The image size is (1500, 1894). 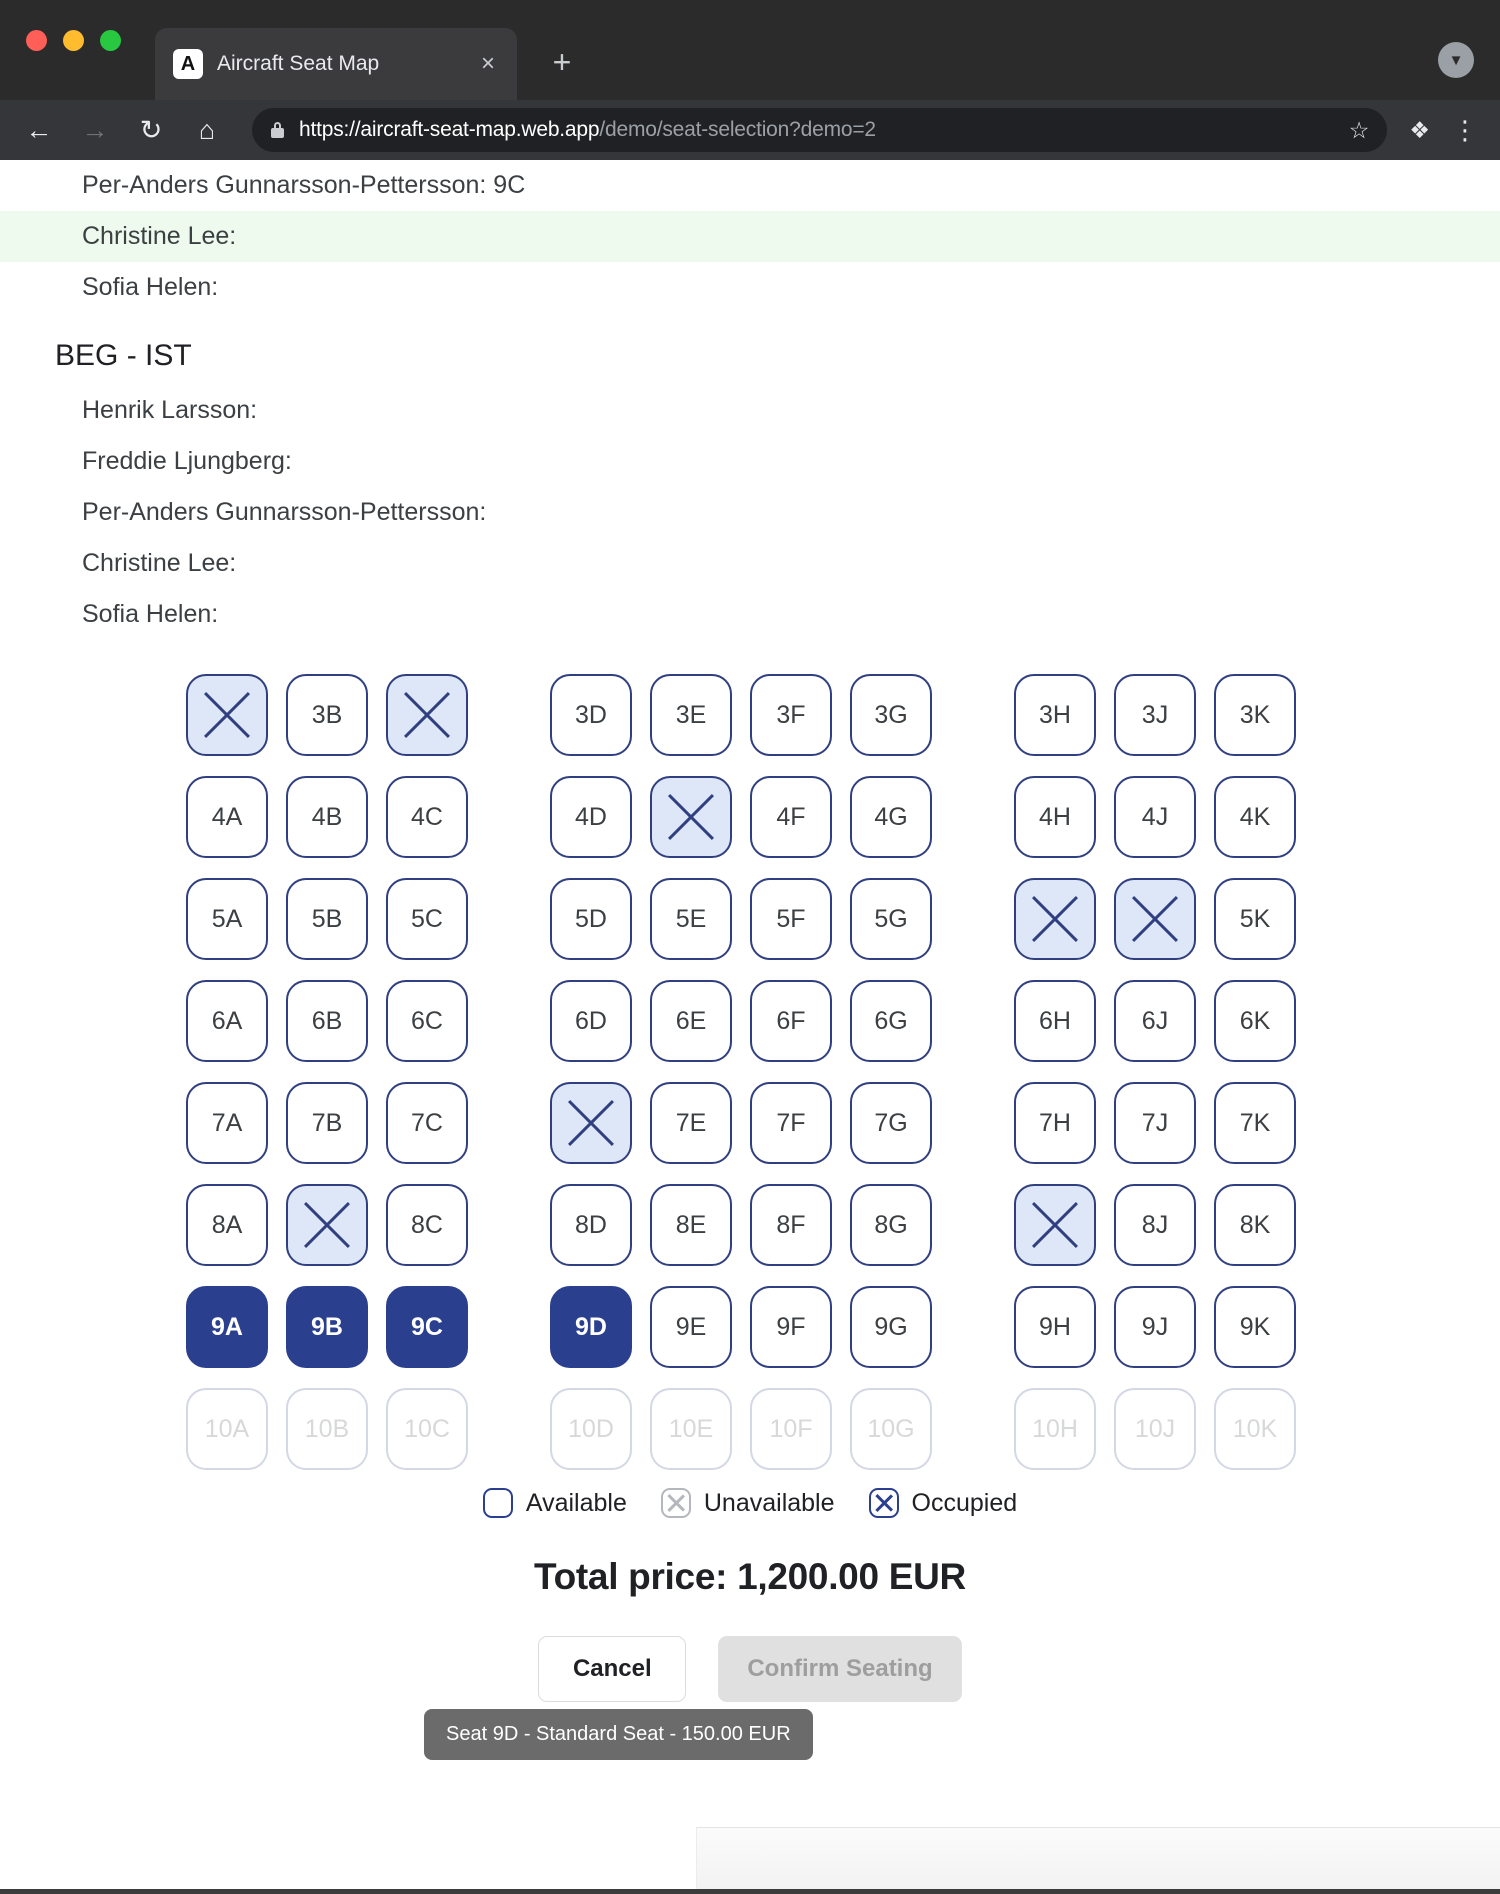 What do you see at coordinates (1255, 1327) in the screenshot?
I see `seat-9K: 9K` at bounding box center [1255, 1327].